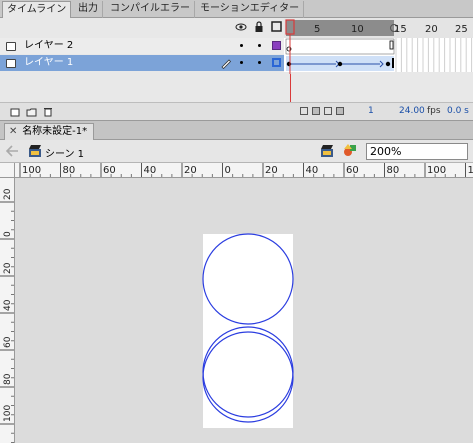 This screenshot has height=443, width=473. Describe the element at coordinates (434, 111) in the screenshot. I see `fps-unit: fps` at that location.